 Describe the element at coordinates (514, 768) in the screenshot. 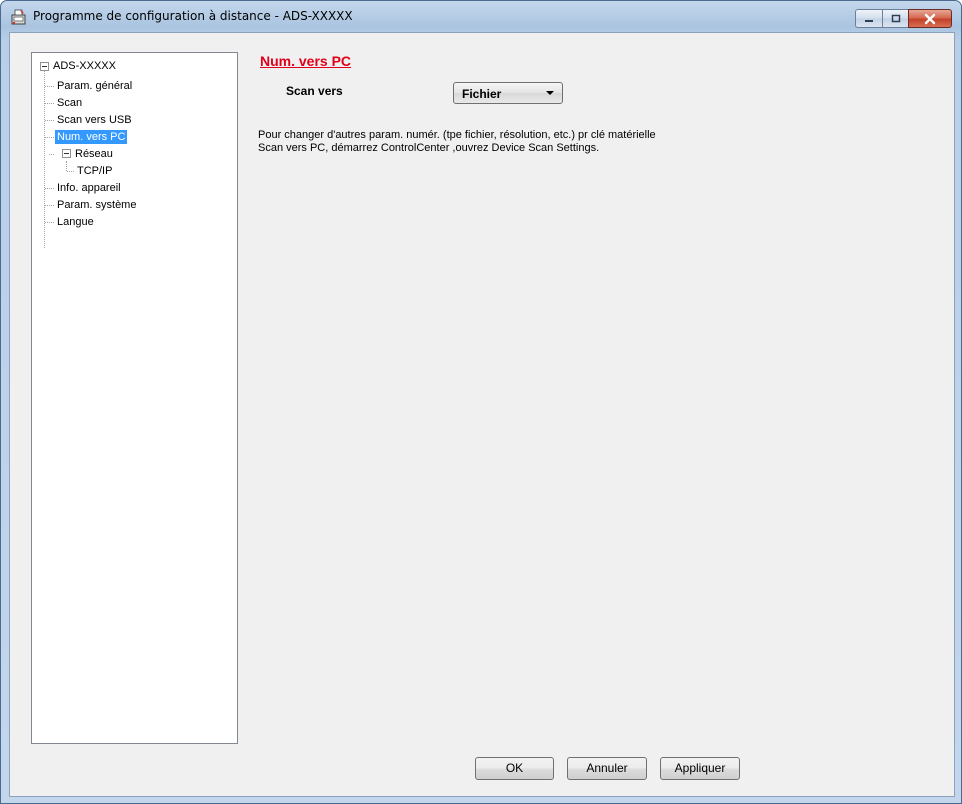

I see `ok-button: OK` at that location.